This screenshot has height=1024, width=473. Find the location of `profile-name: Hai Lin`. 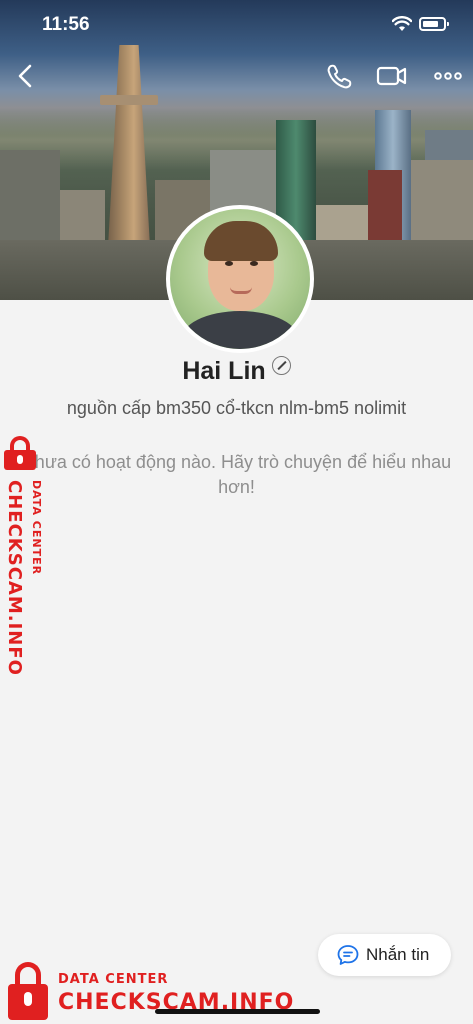

profile-name: Hai Lin is located at coordinates (224, 371).